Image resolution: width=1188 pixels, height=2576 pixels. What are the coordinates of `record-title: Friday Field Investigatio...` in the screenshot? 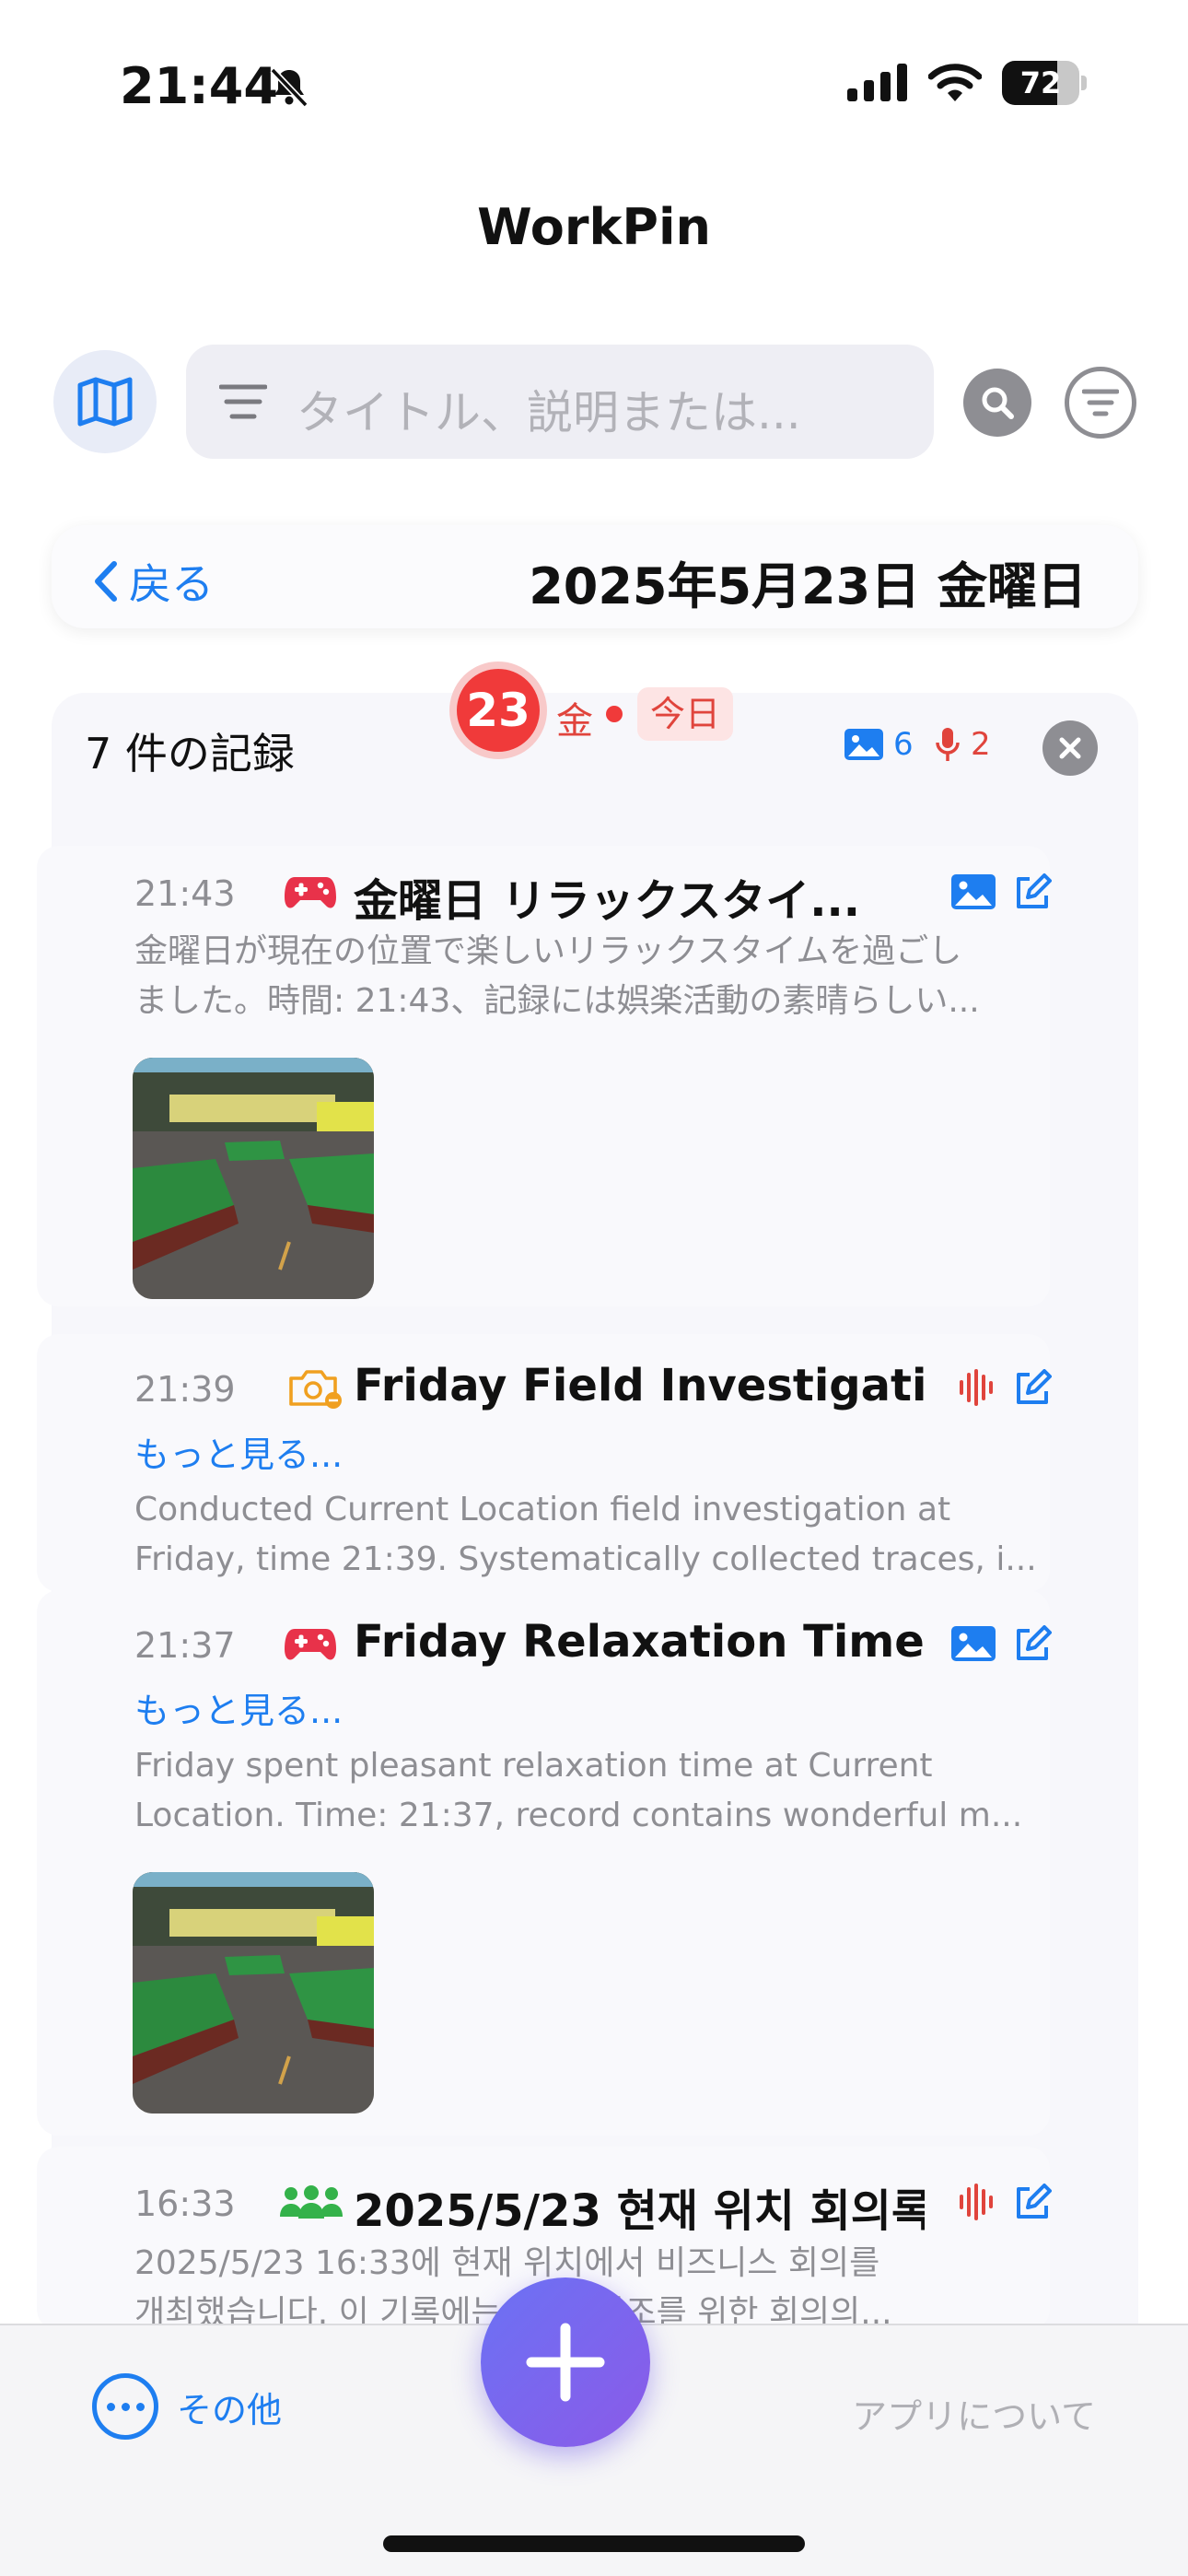 It's located at (639, 1385).